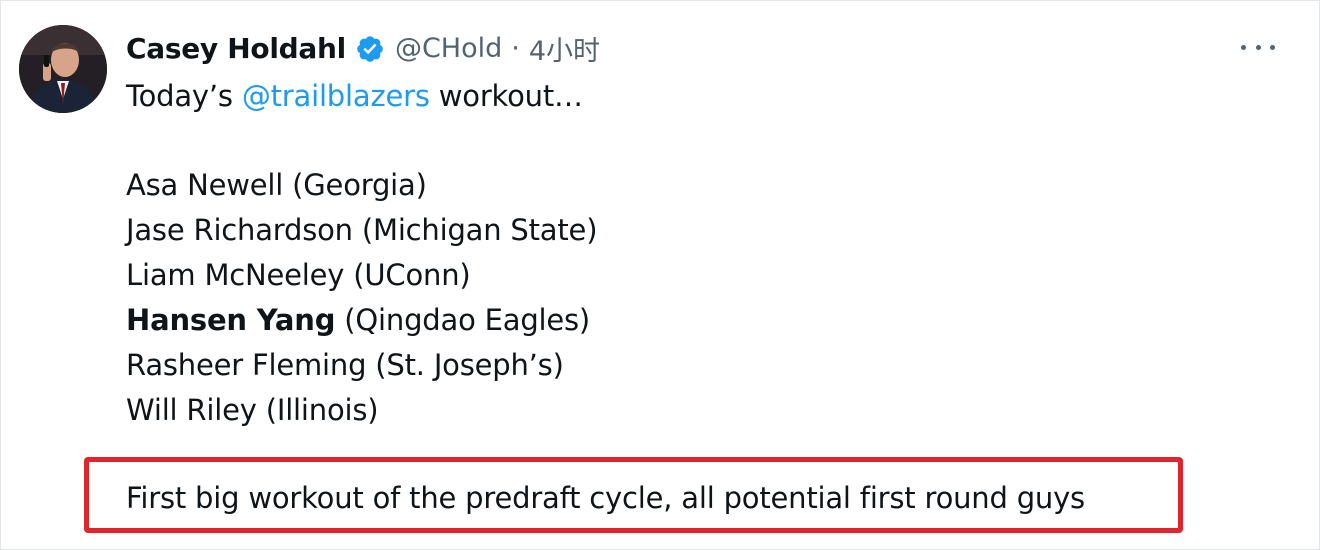 Image resolution: width=1320 pixels, height=550 pixels. What do you see at coordinates (231, 320) in the screenshot?
I see `player-name-bold: Hansen Yang` at bounding box center [231, 320].